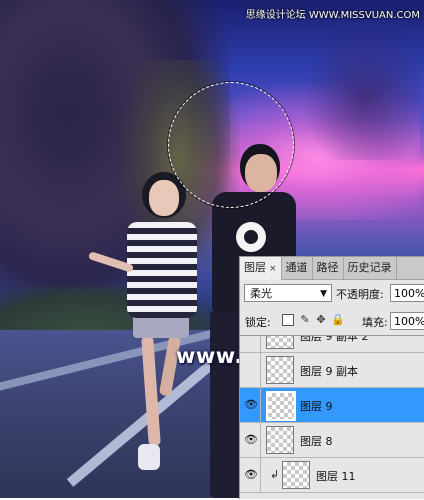 The width and height of the screenshot is (424, 500). I want to click on clip-arrow-icon: ↲, so click(275, 474).